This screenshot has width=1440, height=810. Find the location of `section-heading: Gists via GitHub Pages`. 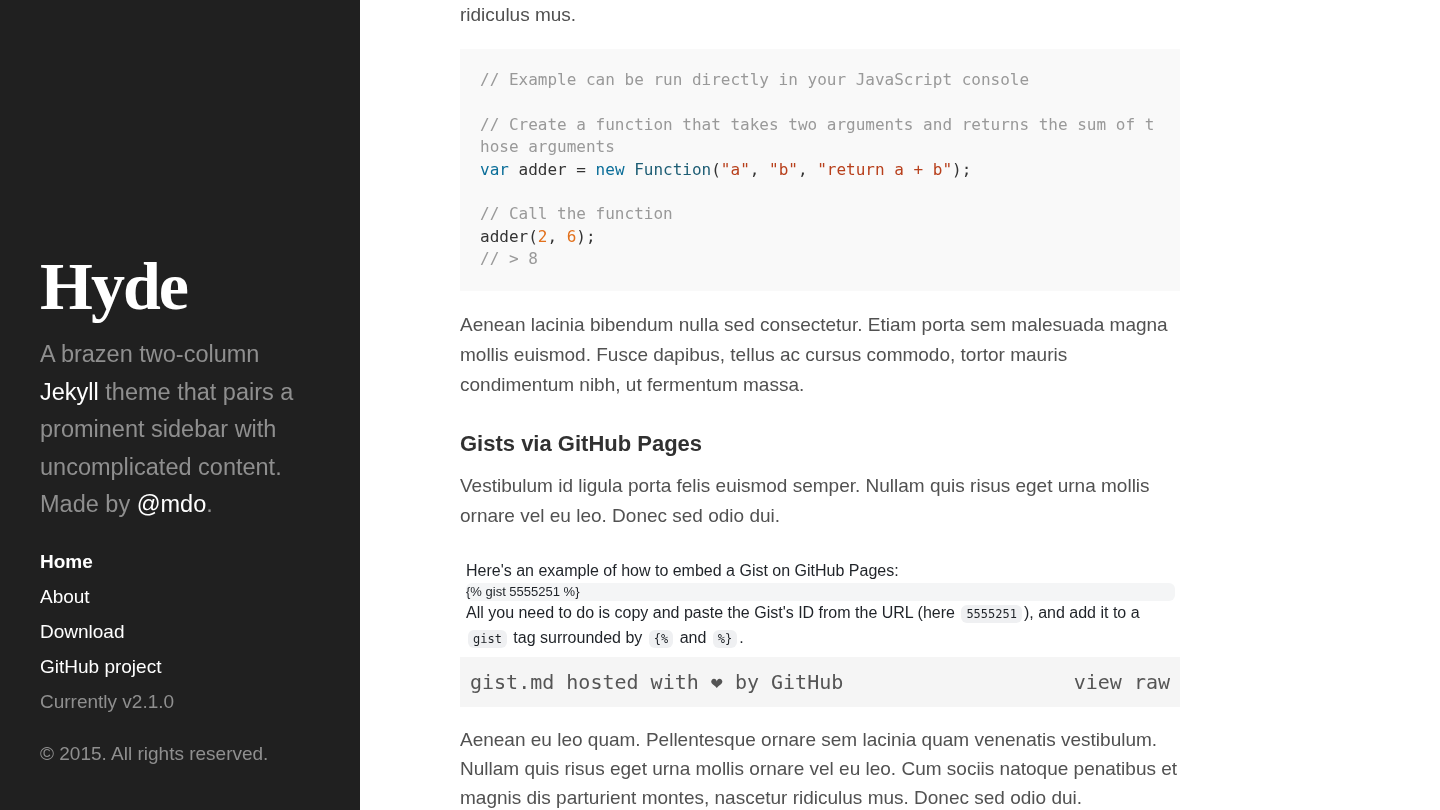

section-heading: Gists via GitHub Pages is located at coordinates (581, 443).